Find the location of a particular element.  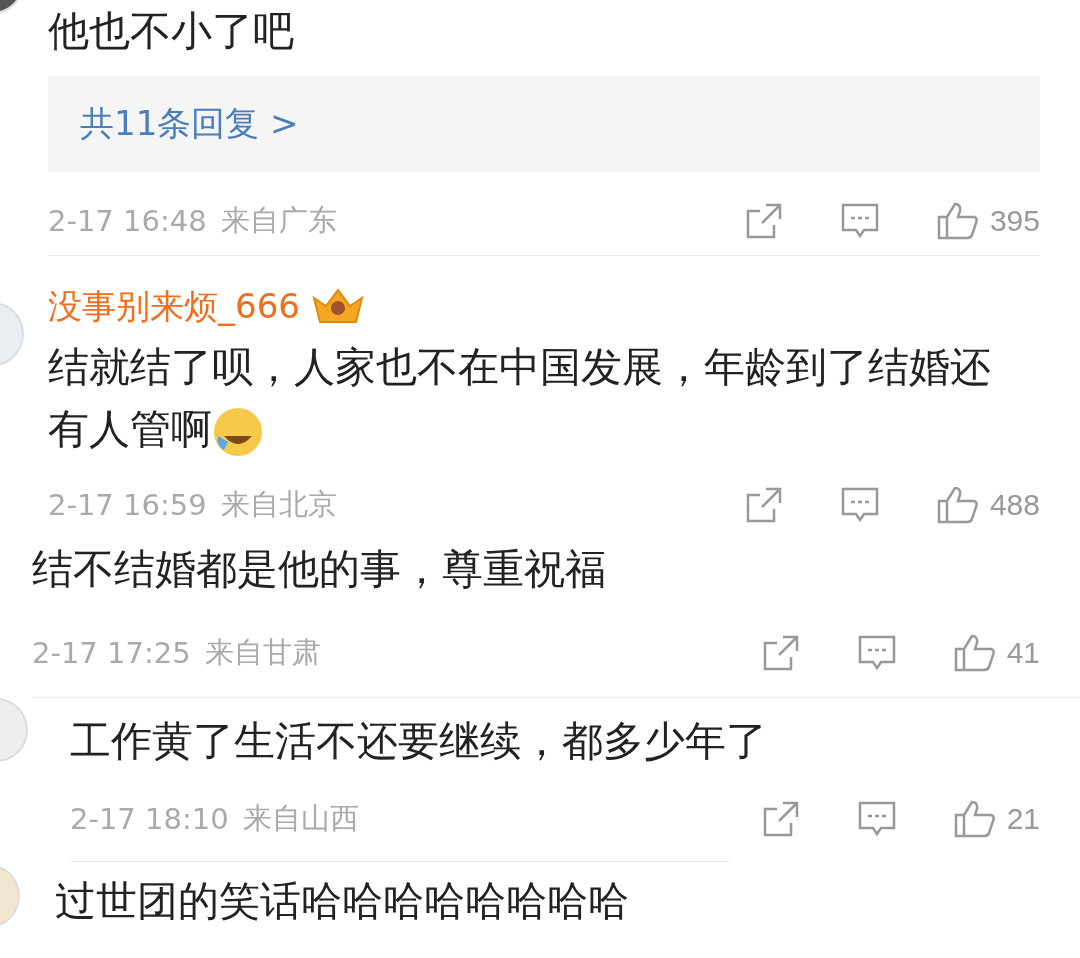

like-button: 488 is located at coordinates (987, 505).